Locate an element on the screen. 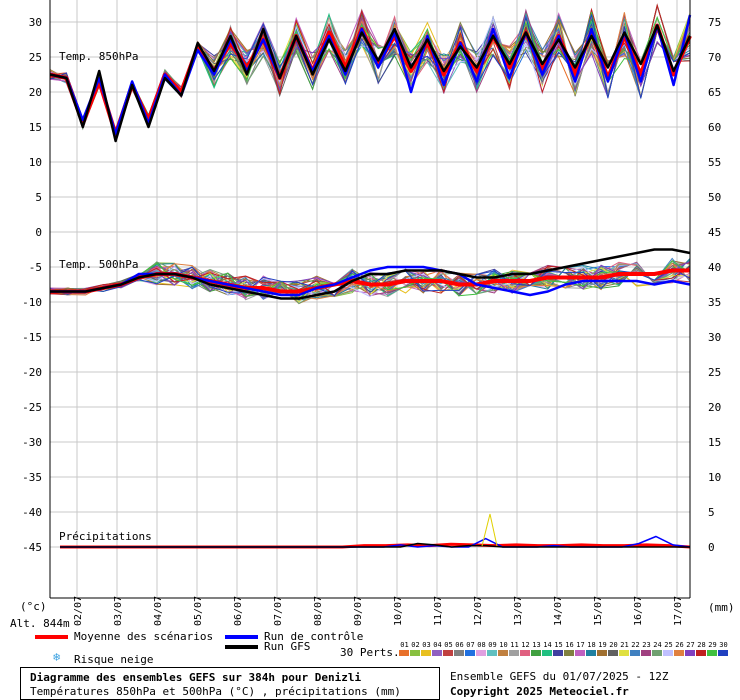 The width and height of the screenshot is (740, 700). date-tick-label: 07/07 is located at coordinates (278, 611).